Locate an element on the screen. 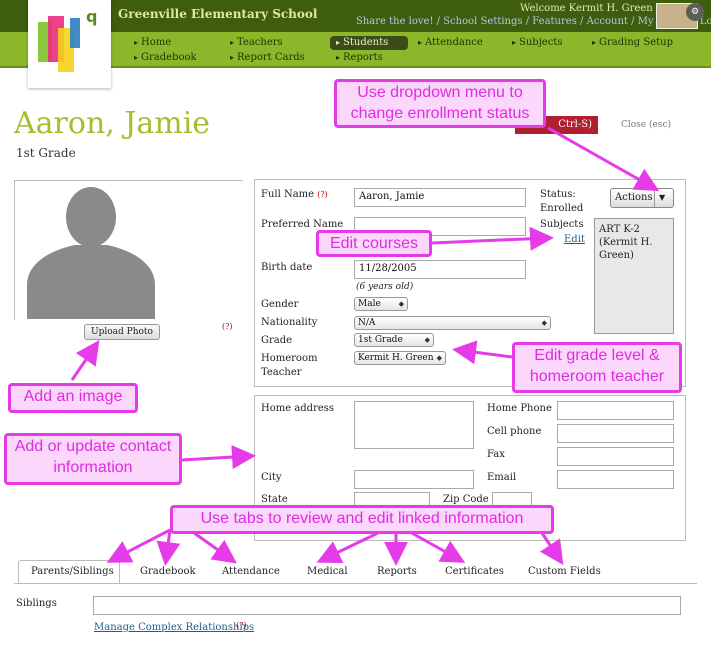 This screenshot has width=711, height=645. callout-image: Add an image is located at coordinates (73, 398).